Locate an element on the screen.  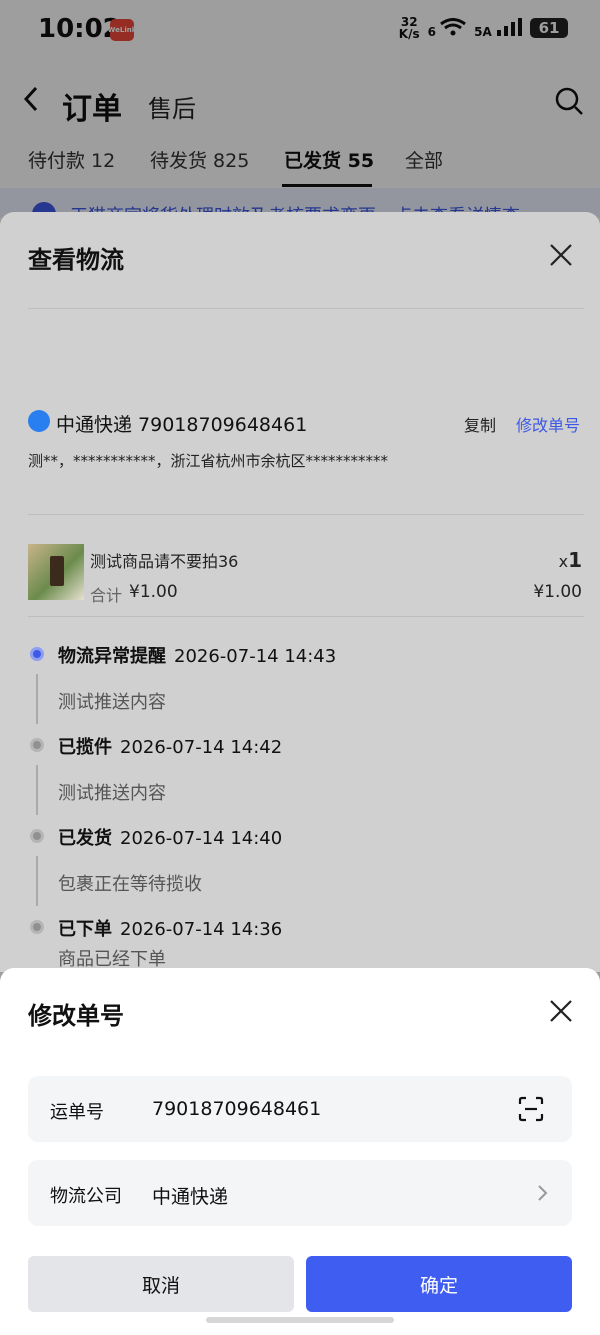
cancel-button: 取消 is located at coordinates (161, 1284).